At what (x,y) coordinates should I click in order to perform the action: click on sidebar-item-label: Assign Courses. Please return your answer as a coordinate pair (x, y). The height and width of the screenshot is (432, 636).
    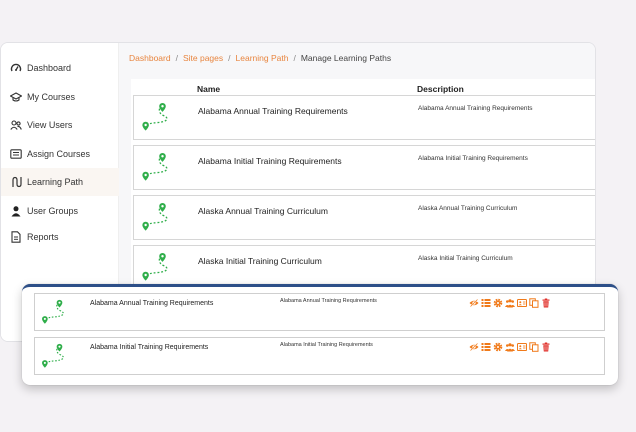
    Looking at the image, I should click on (59, 154).